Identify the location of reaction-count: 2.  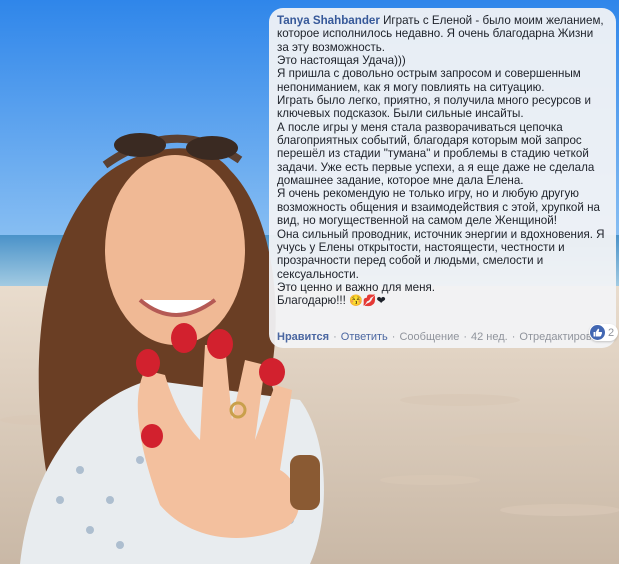
(611, 332).